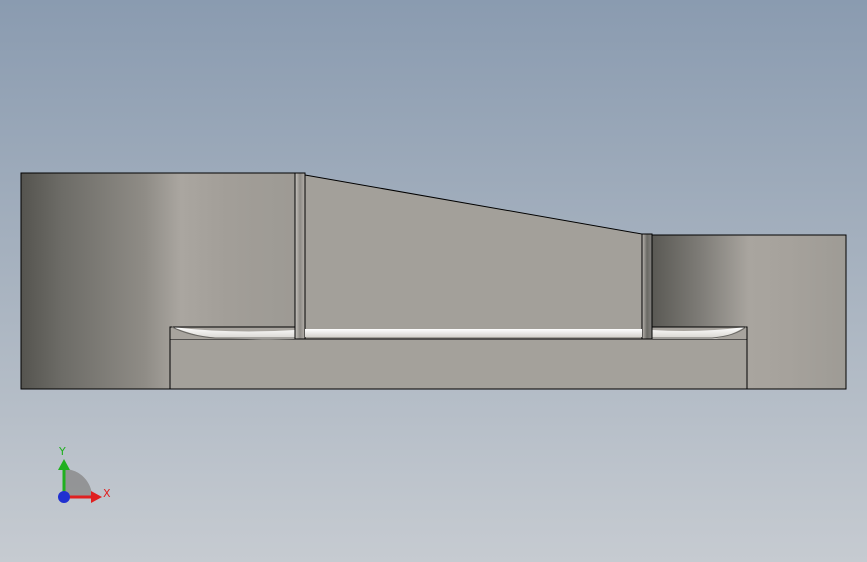  What do you see at coordinates (84, 474) in the screenshot?
I see `coordinate-triad: Y X` at bounding box center [84, 474].